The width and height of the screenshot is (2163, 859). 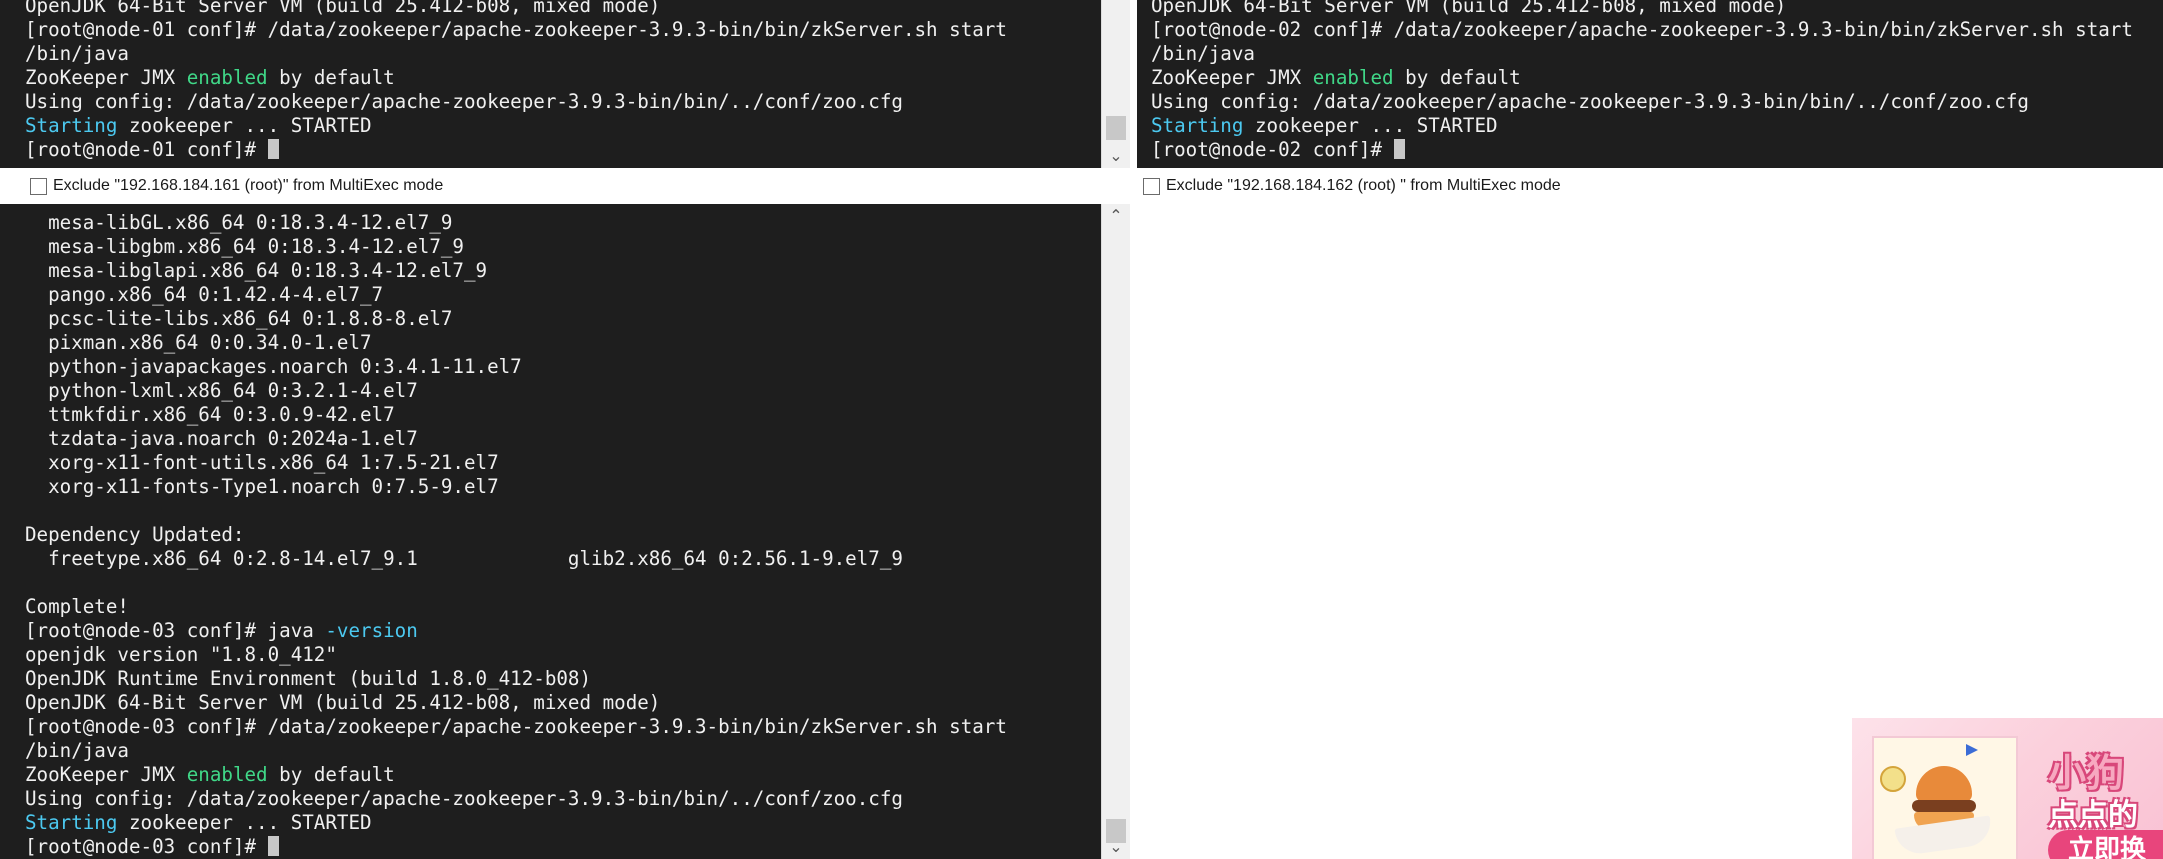 I want to click on text-segment: [root@node-02 conf]#, so click(x=1272, y=149).